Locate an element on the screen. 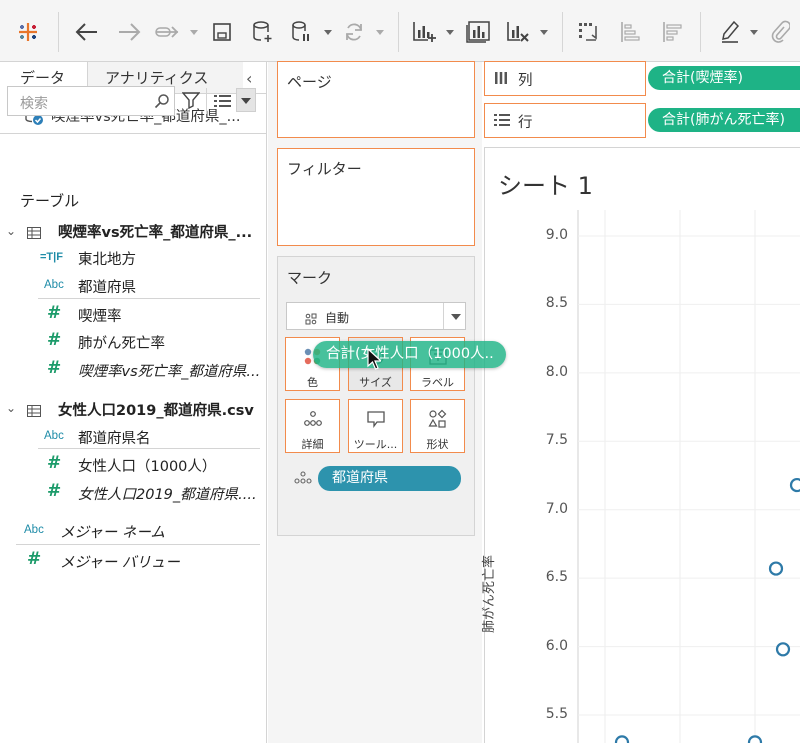  field-item: 東北地方 is located at coordinates (107, 258).